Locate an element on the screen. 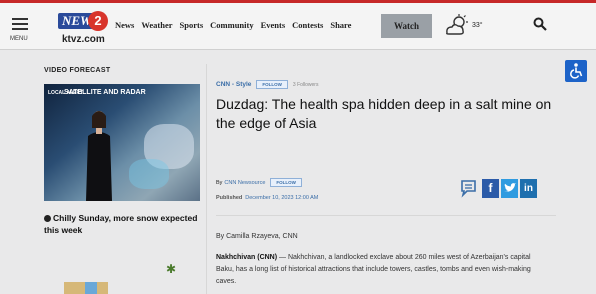  share-buttons: f in is located at coordinates (498, 188).